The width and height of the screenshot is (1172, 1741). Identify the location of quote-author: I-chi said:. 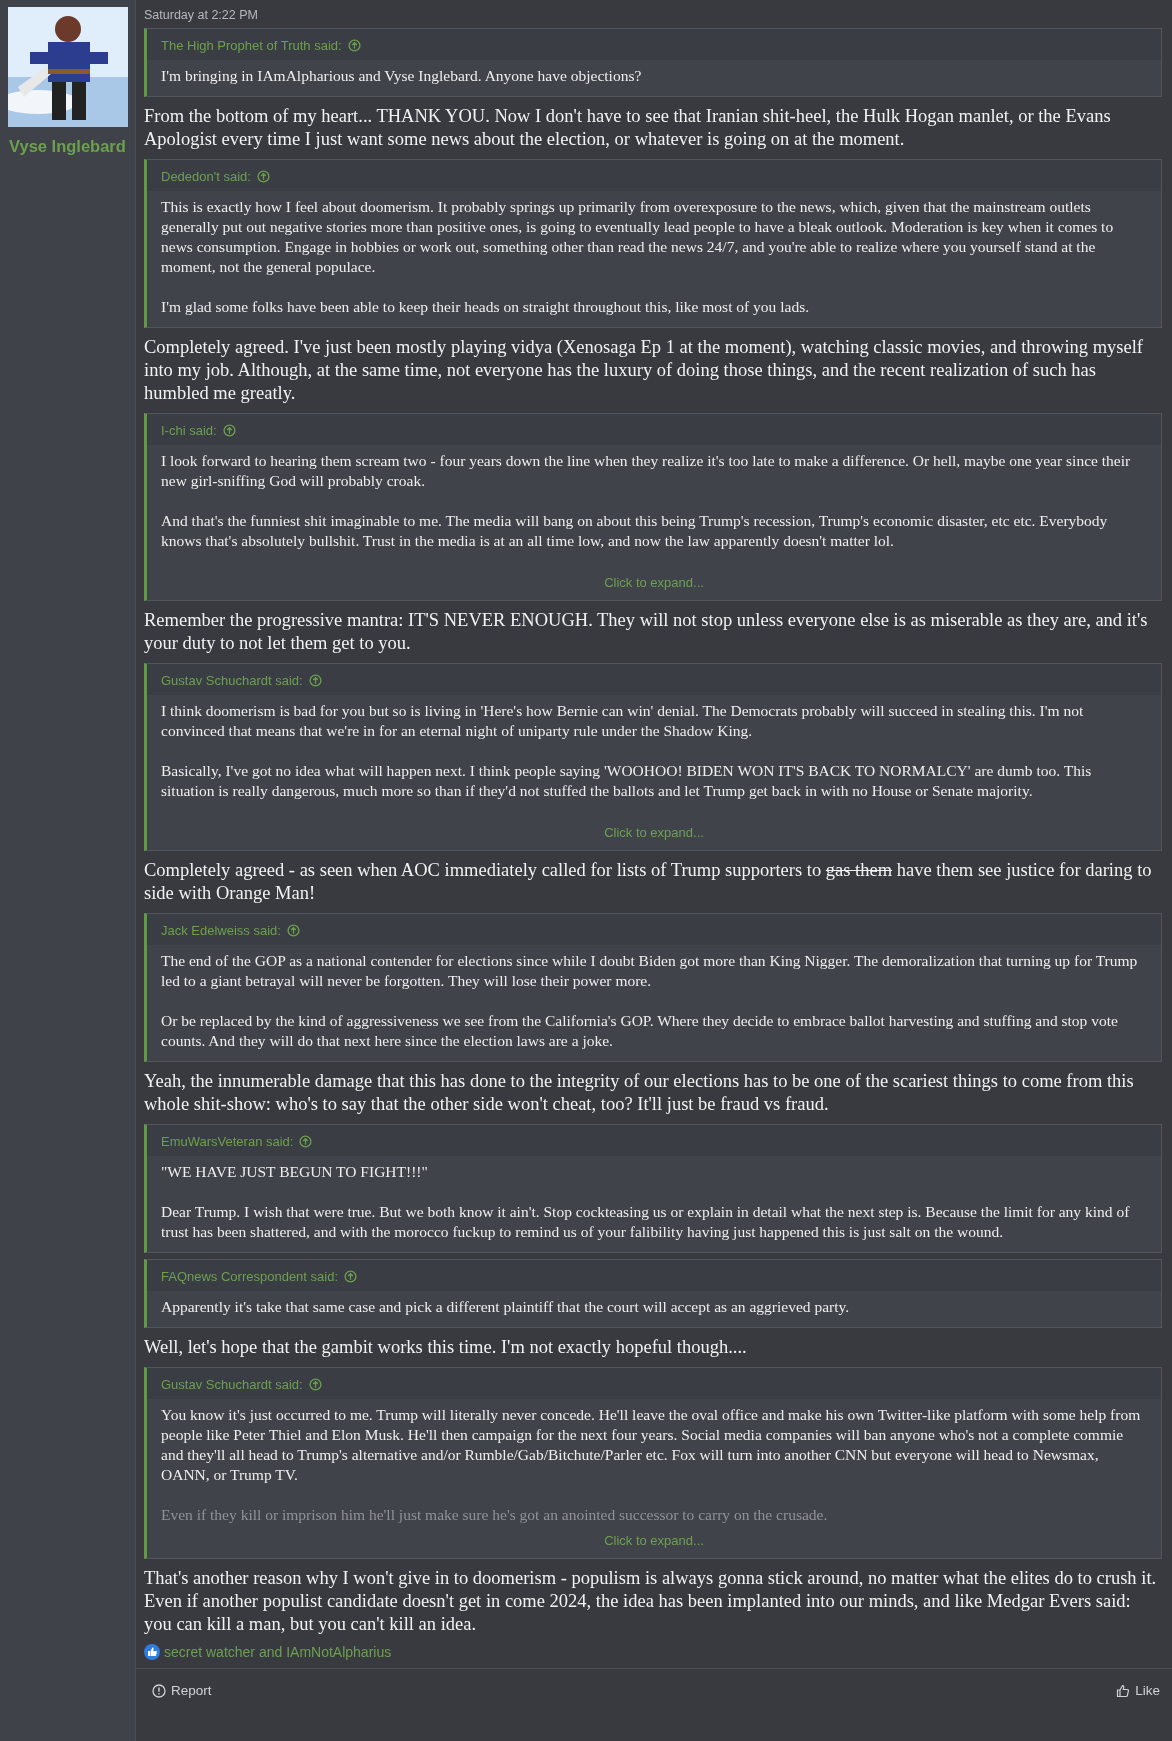
(189, 430).